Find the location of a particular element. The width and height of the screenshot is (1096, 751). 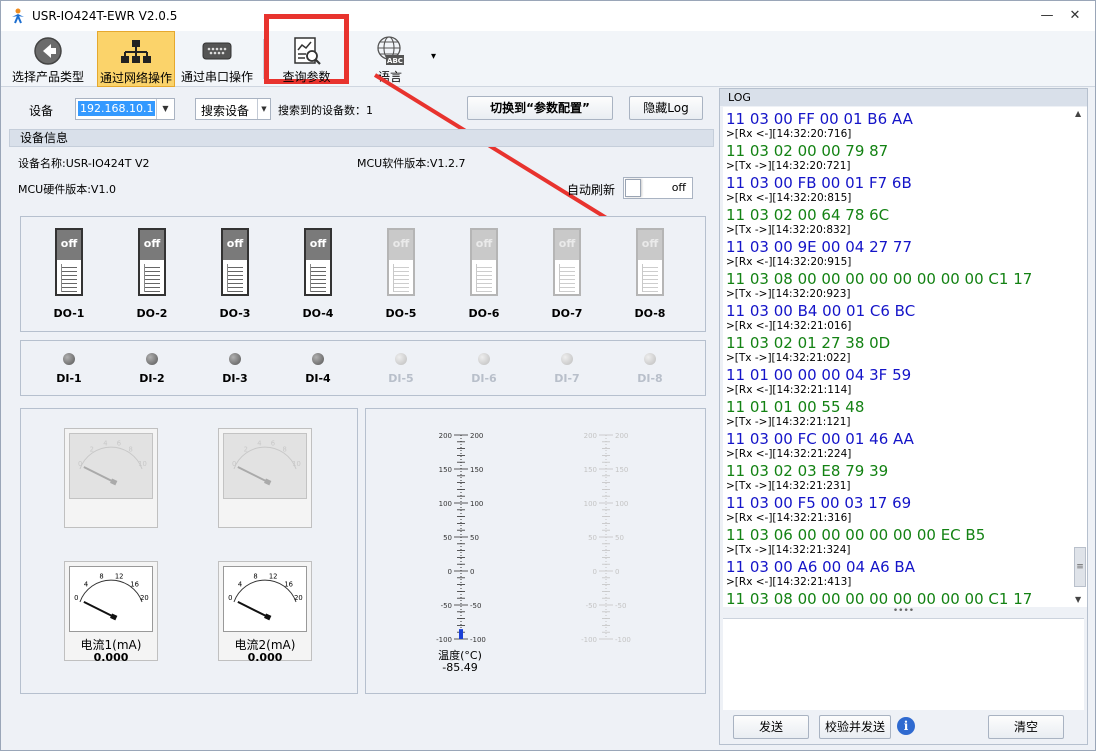

current-2-meter: 0 4 8 12 16 20 电流2(mA) 0.000 is located at coordinates (265, 612).